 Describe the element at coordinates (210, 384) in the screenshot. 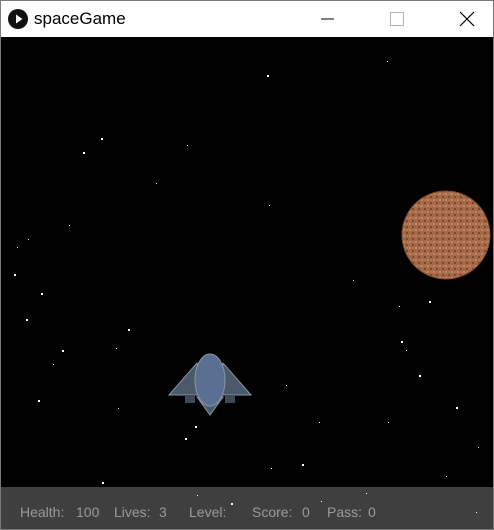

I see `player-spaceship` at that location.